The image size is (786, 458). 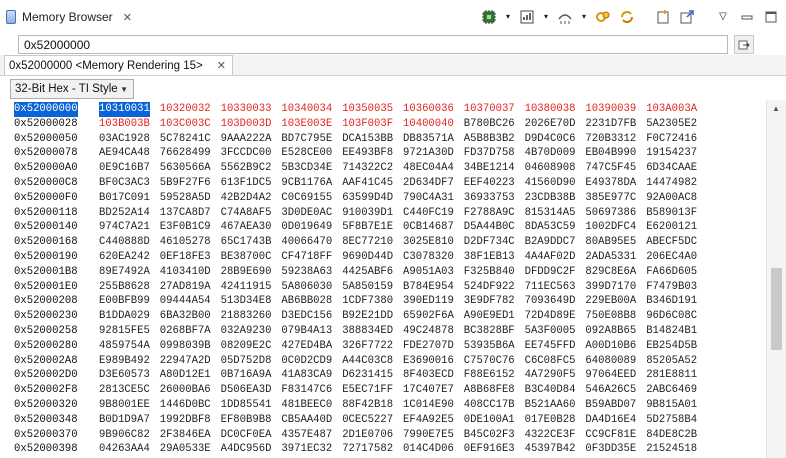 What do you see at coordinates (185, 346) in the screenshot?
I see `memory-cell: 0998039B` at bounding box center [185, 346].